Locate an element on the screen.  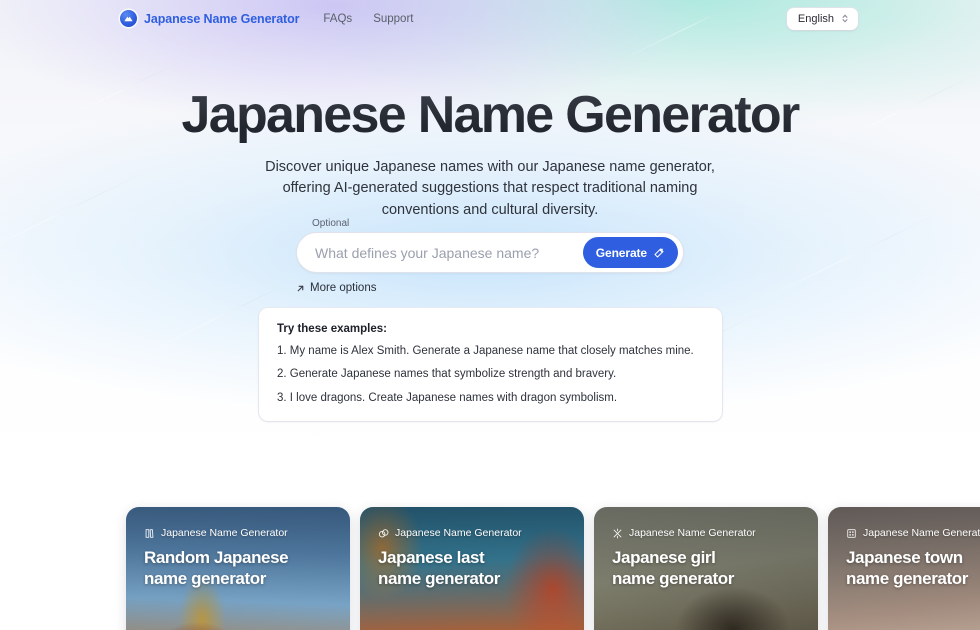
generate-button: Generate is located at coordinates (630, 252).